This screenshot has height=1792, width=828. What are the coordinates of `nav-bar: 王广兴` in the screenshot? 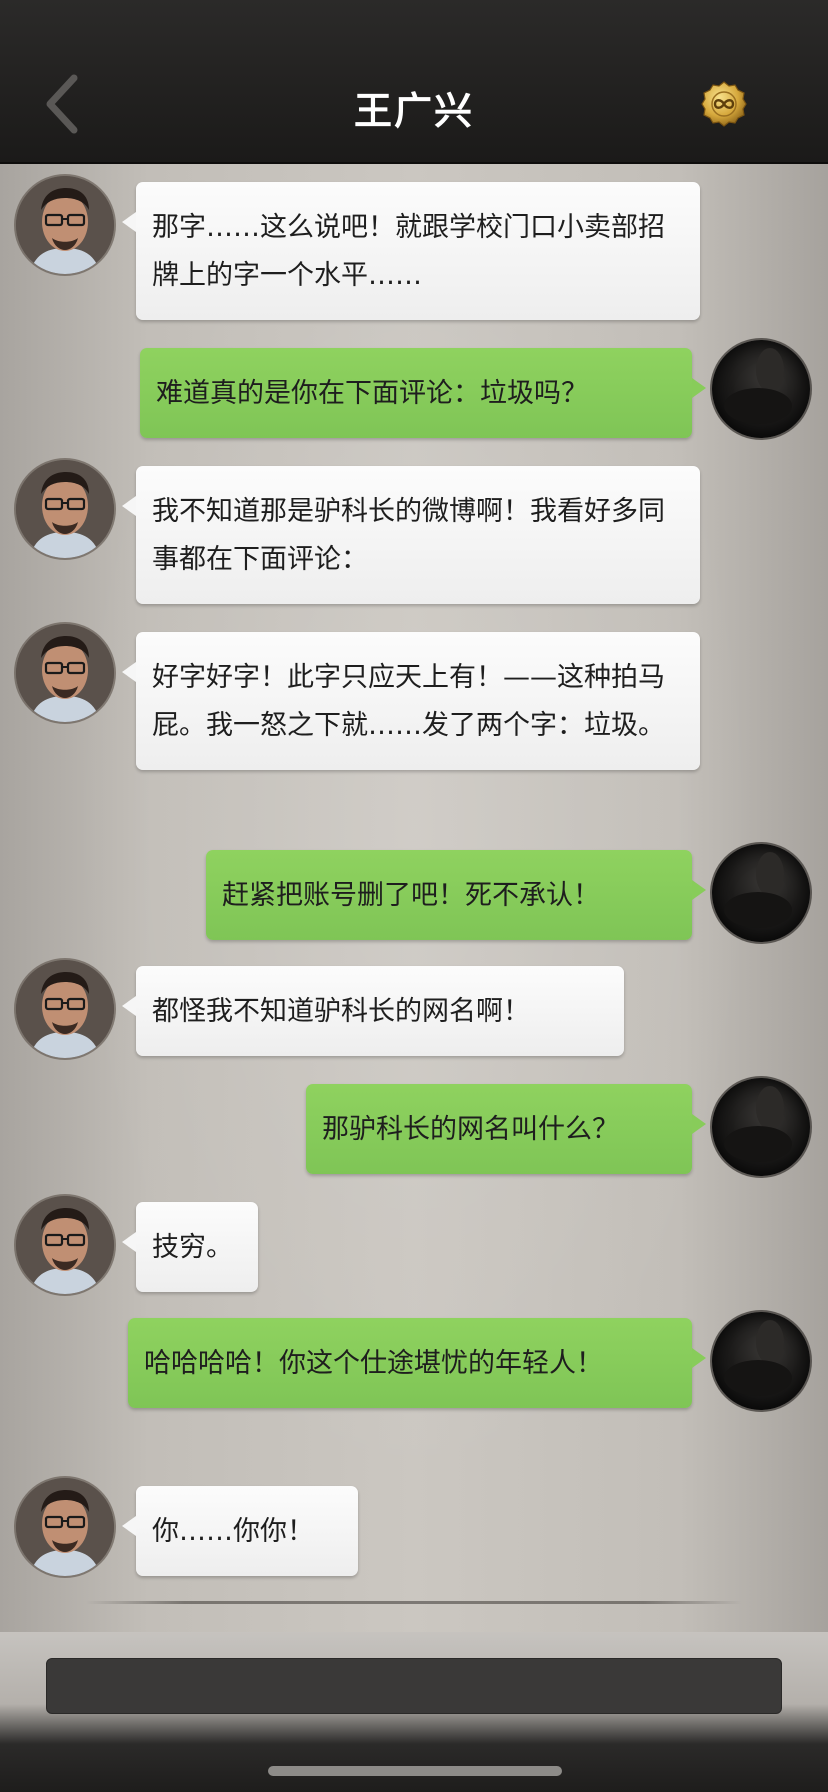 It's located at (414, 82).